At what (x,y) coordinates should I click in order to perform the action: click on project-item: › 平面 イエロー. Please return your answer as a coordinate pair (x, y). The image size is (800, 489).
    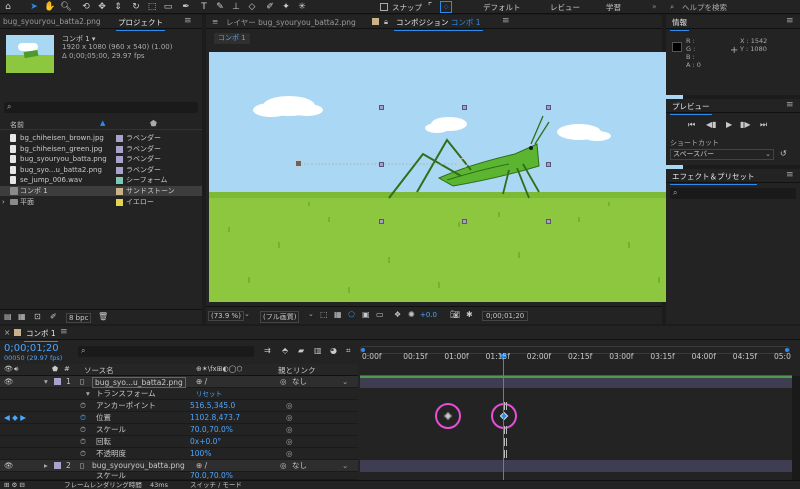
    Looking at the image, I should click on (101, 202).